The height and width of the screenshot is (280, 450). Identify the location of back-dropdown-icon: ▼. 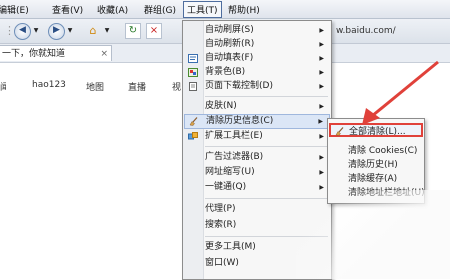
(36, 31).